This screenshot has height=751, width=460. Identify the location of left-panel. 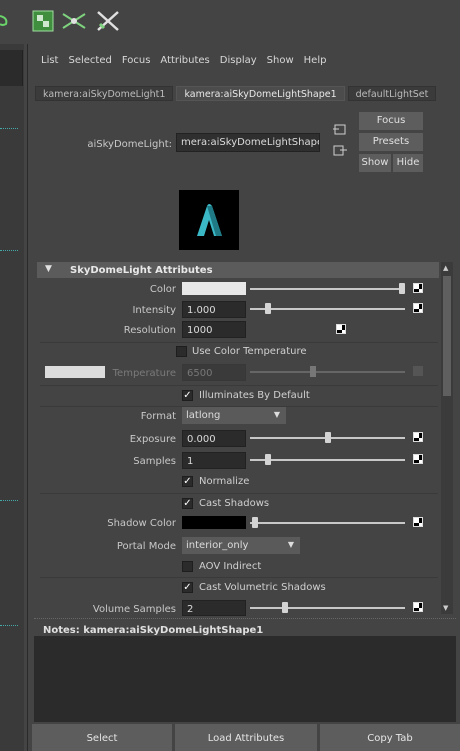
(12, 397).